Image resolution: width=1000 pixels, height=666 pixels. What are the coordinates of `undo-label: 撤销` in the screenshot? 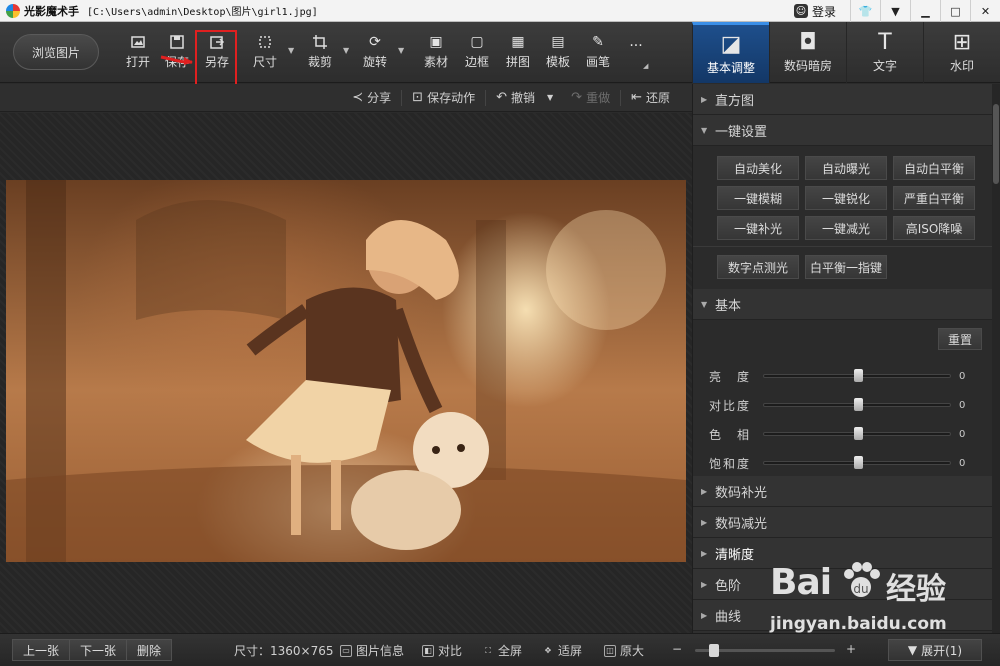 It's located at (522, 98).